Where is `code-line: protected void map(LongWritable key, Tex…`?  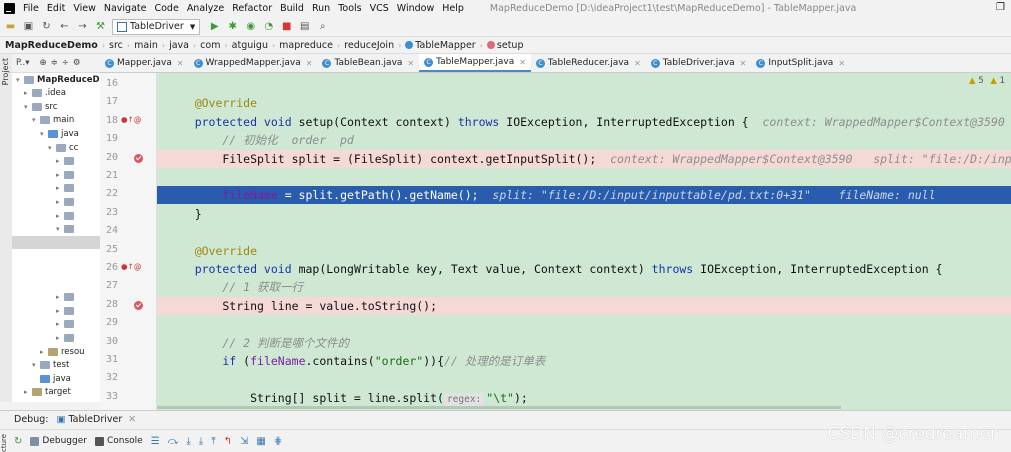 code-line: protected void map(LongWritable key, Tex… is located at coordinates (584, 269).